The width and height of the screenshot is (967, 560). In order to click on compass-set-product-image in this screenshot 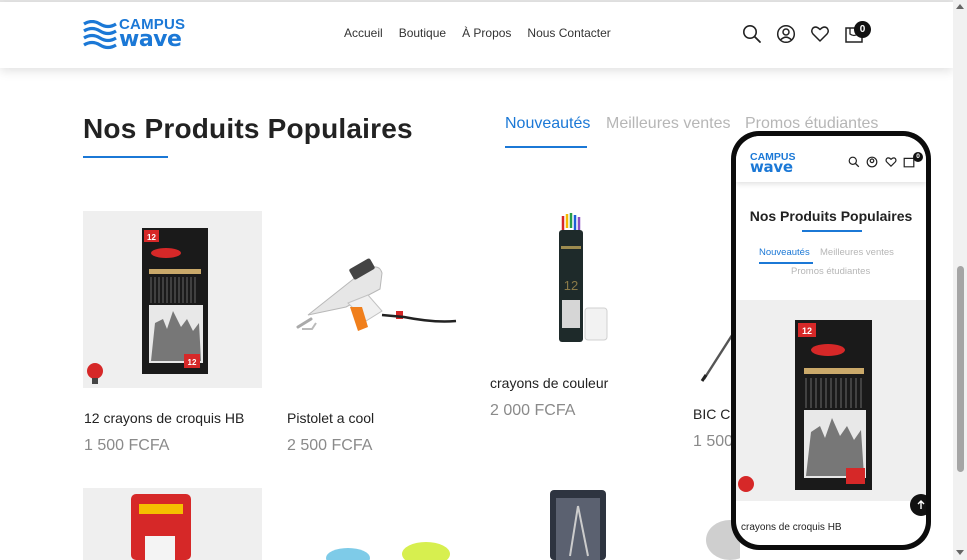, I will do `click(579, 524)`.